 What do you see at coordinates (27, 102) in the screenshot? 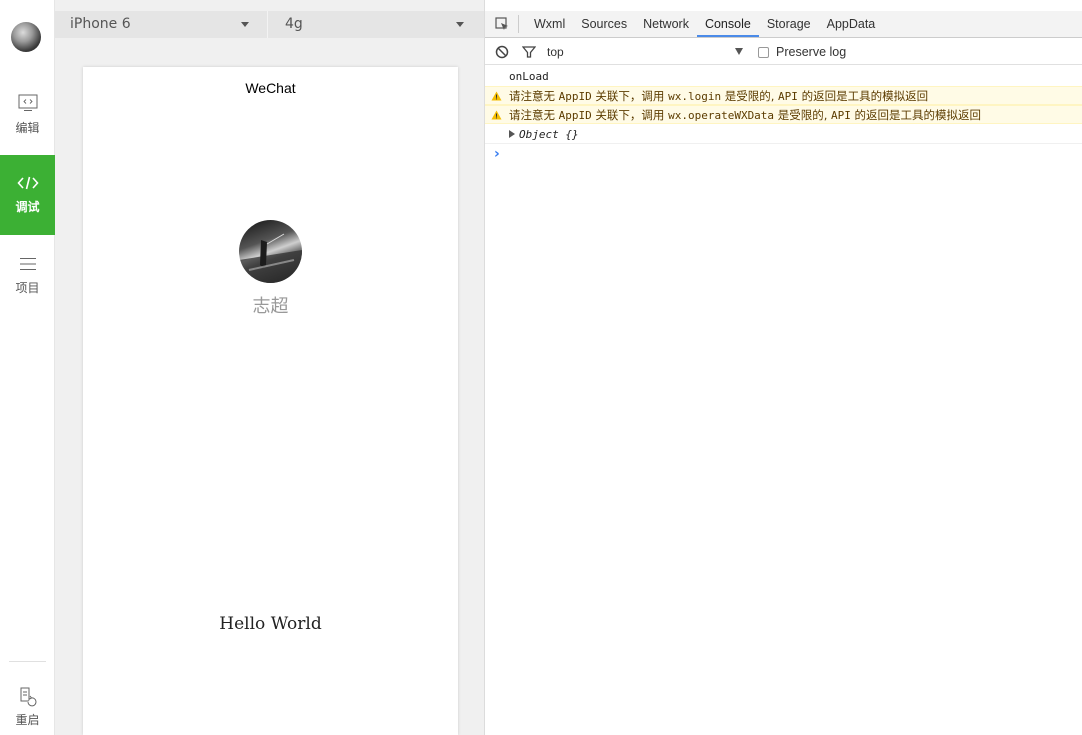
I see `code-box-icon` at bounding box center [27, 102].